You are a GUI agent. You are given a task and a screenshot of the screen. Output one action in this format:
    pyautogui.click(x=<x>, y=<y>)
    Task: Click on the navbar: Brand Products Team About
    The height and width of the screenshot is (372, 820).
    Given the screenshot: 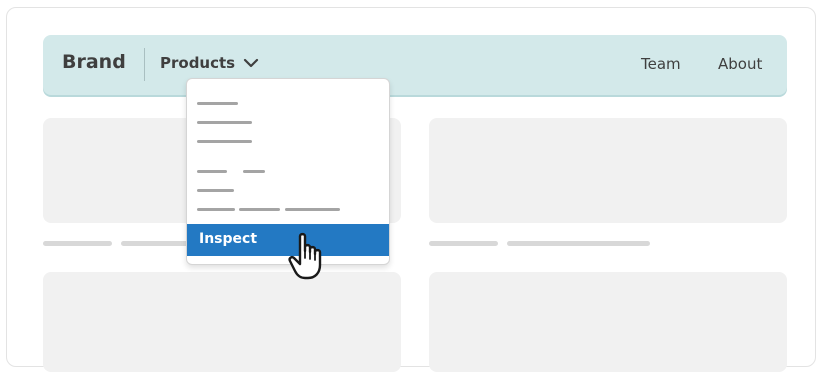 What is the action you would take?
    pyautogui.click(x=415, y=65)
    